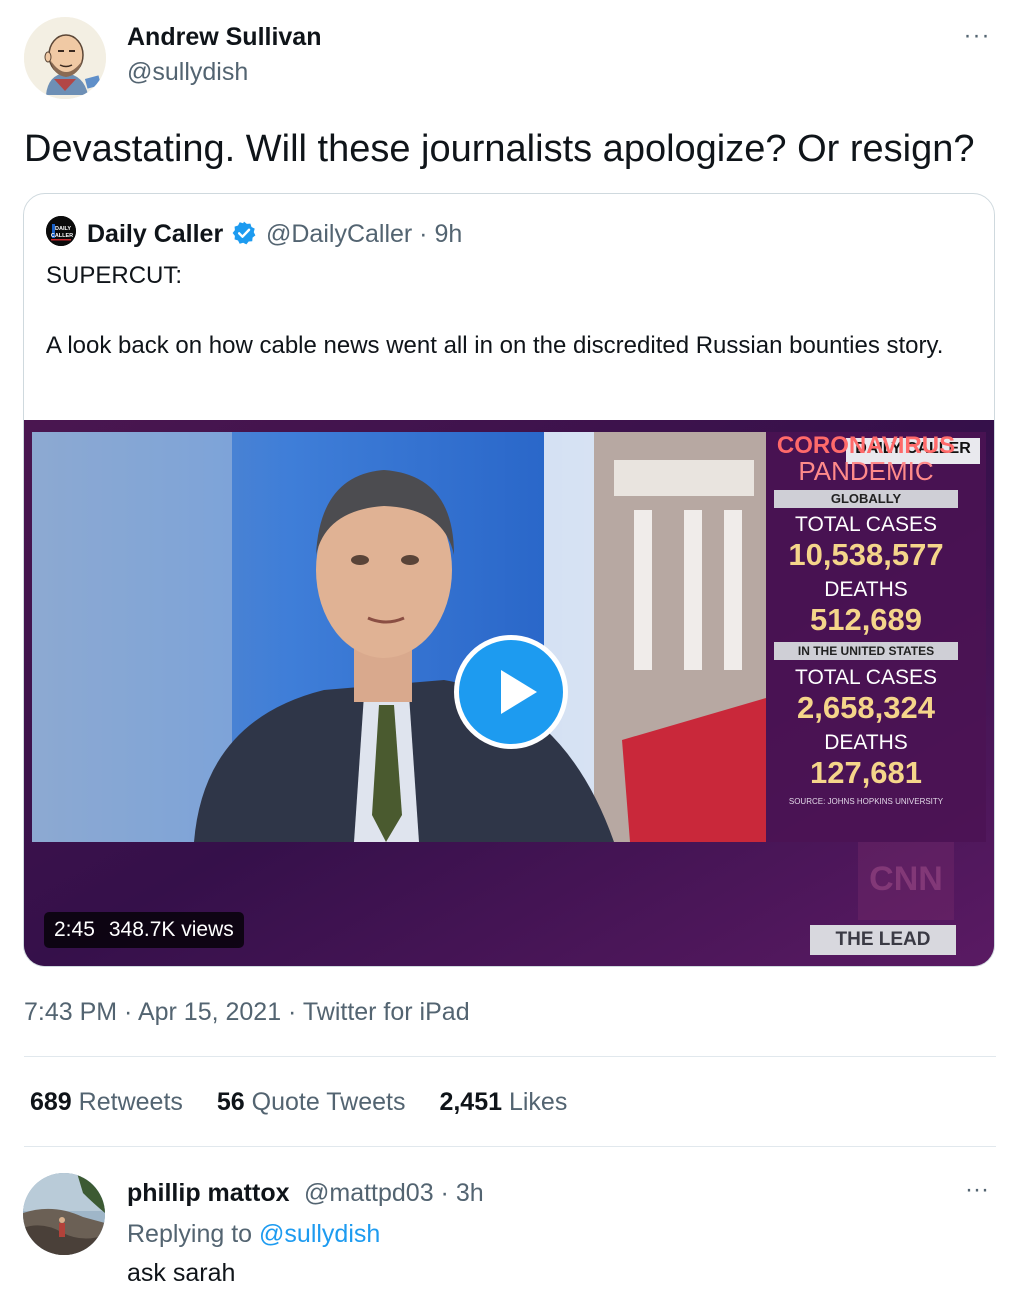 The image size is (1022, 1311). What do you see at coordinates (866, 589) in the screenshot?
I see `overlay-deaths-label: DEATHS` at bounding box center [866, 589].